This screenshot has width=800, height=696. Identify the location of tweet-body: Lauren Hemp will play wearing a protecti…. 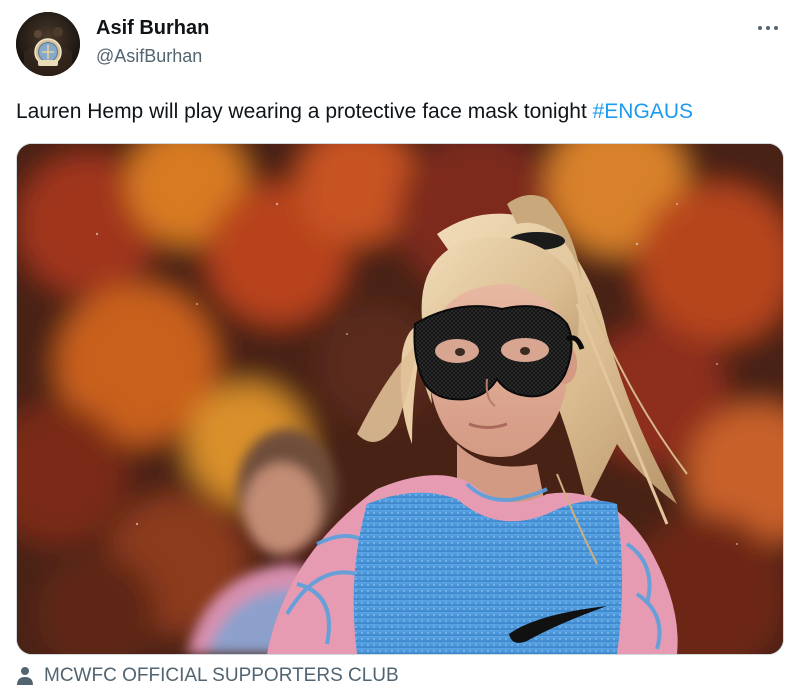
(304, 111).